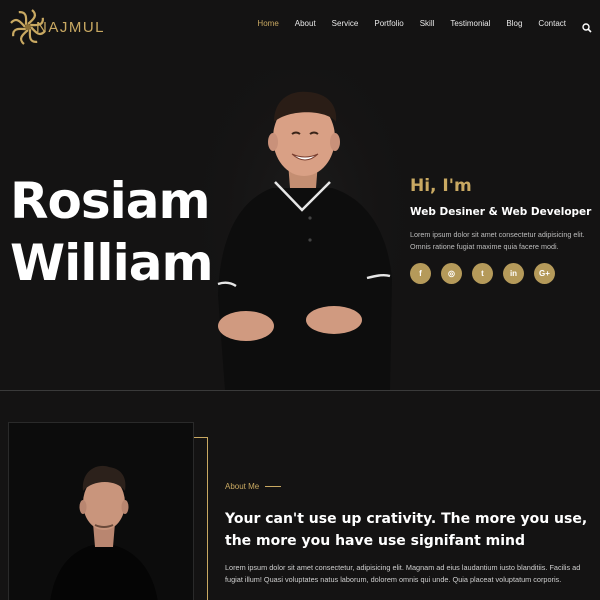 The image size is (600, 600). Describe the element at coordinates (345, 23) in the screenshot. I see `nav-item-service: Service` at that location.